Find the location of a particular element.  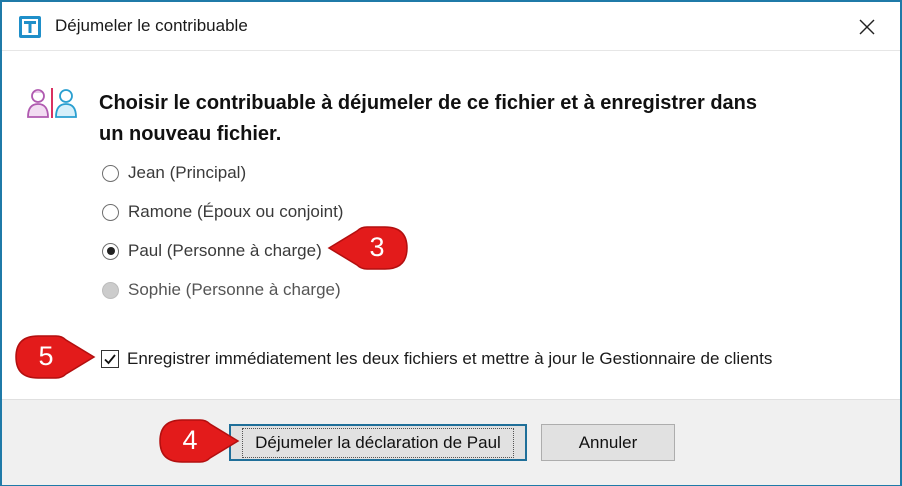

radio-label: Paul (Personne à charge) is located at coordinates (225, 250).